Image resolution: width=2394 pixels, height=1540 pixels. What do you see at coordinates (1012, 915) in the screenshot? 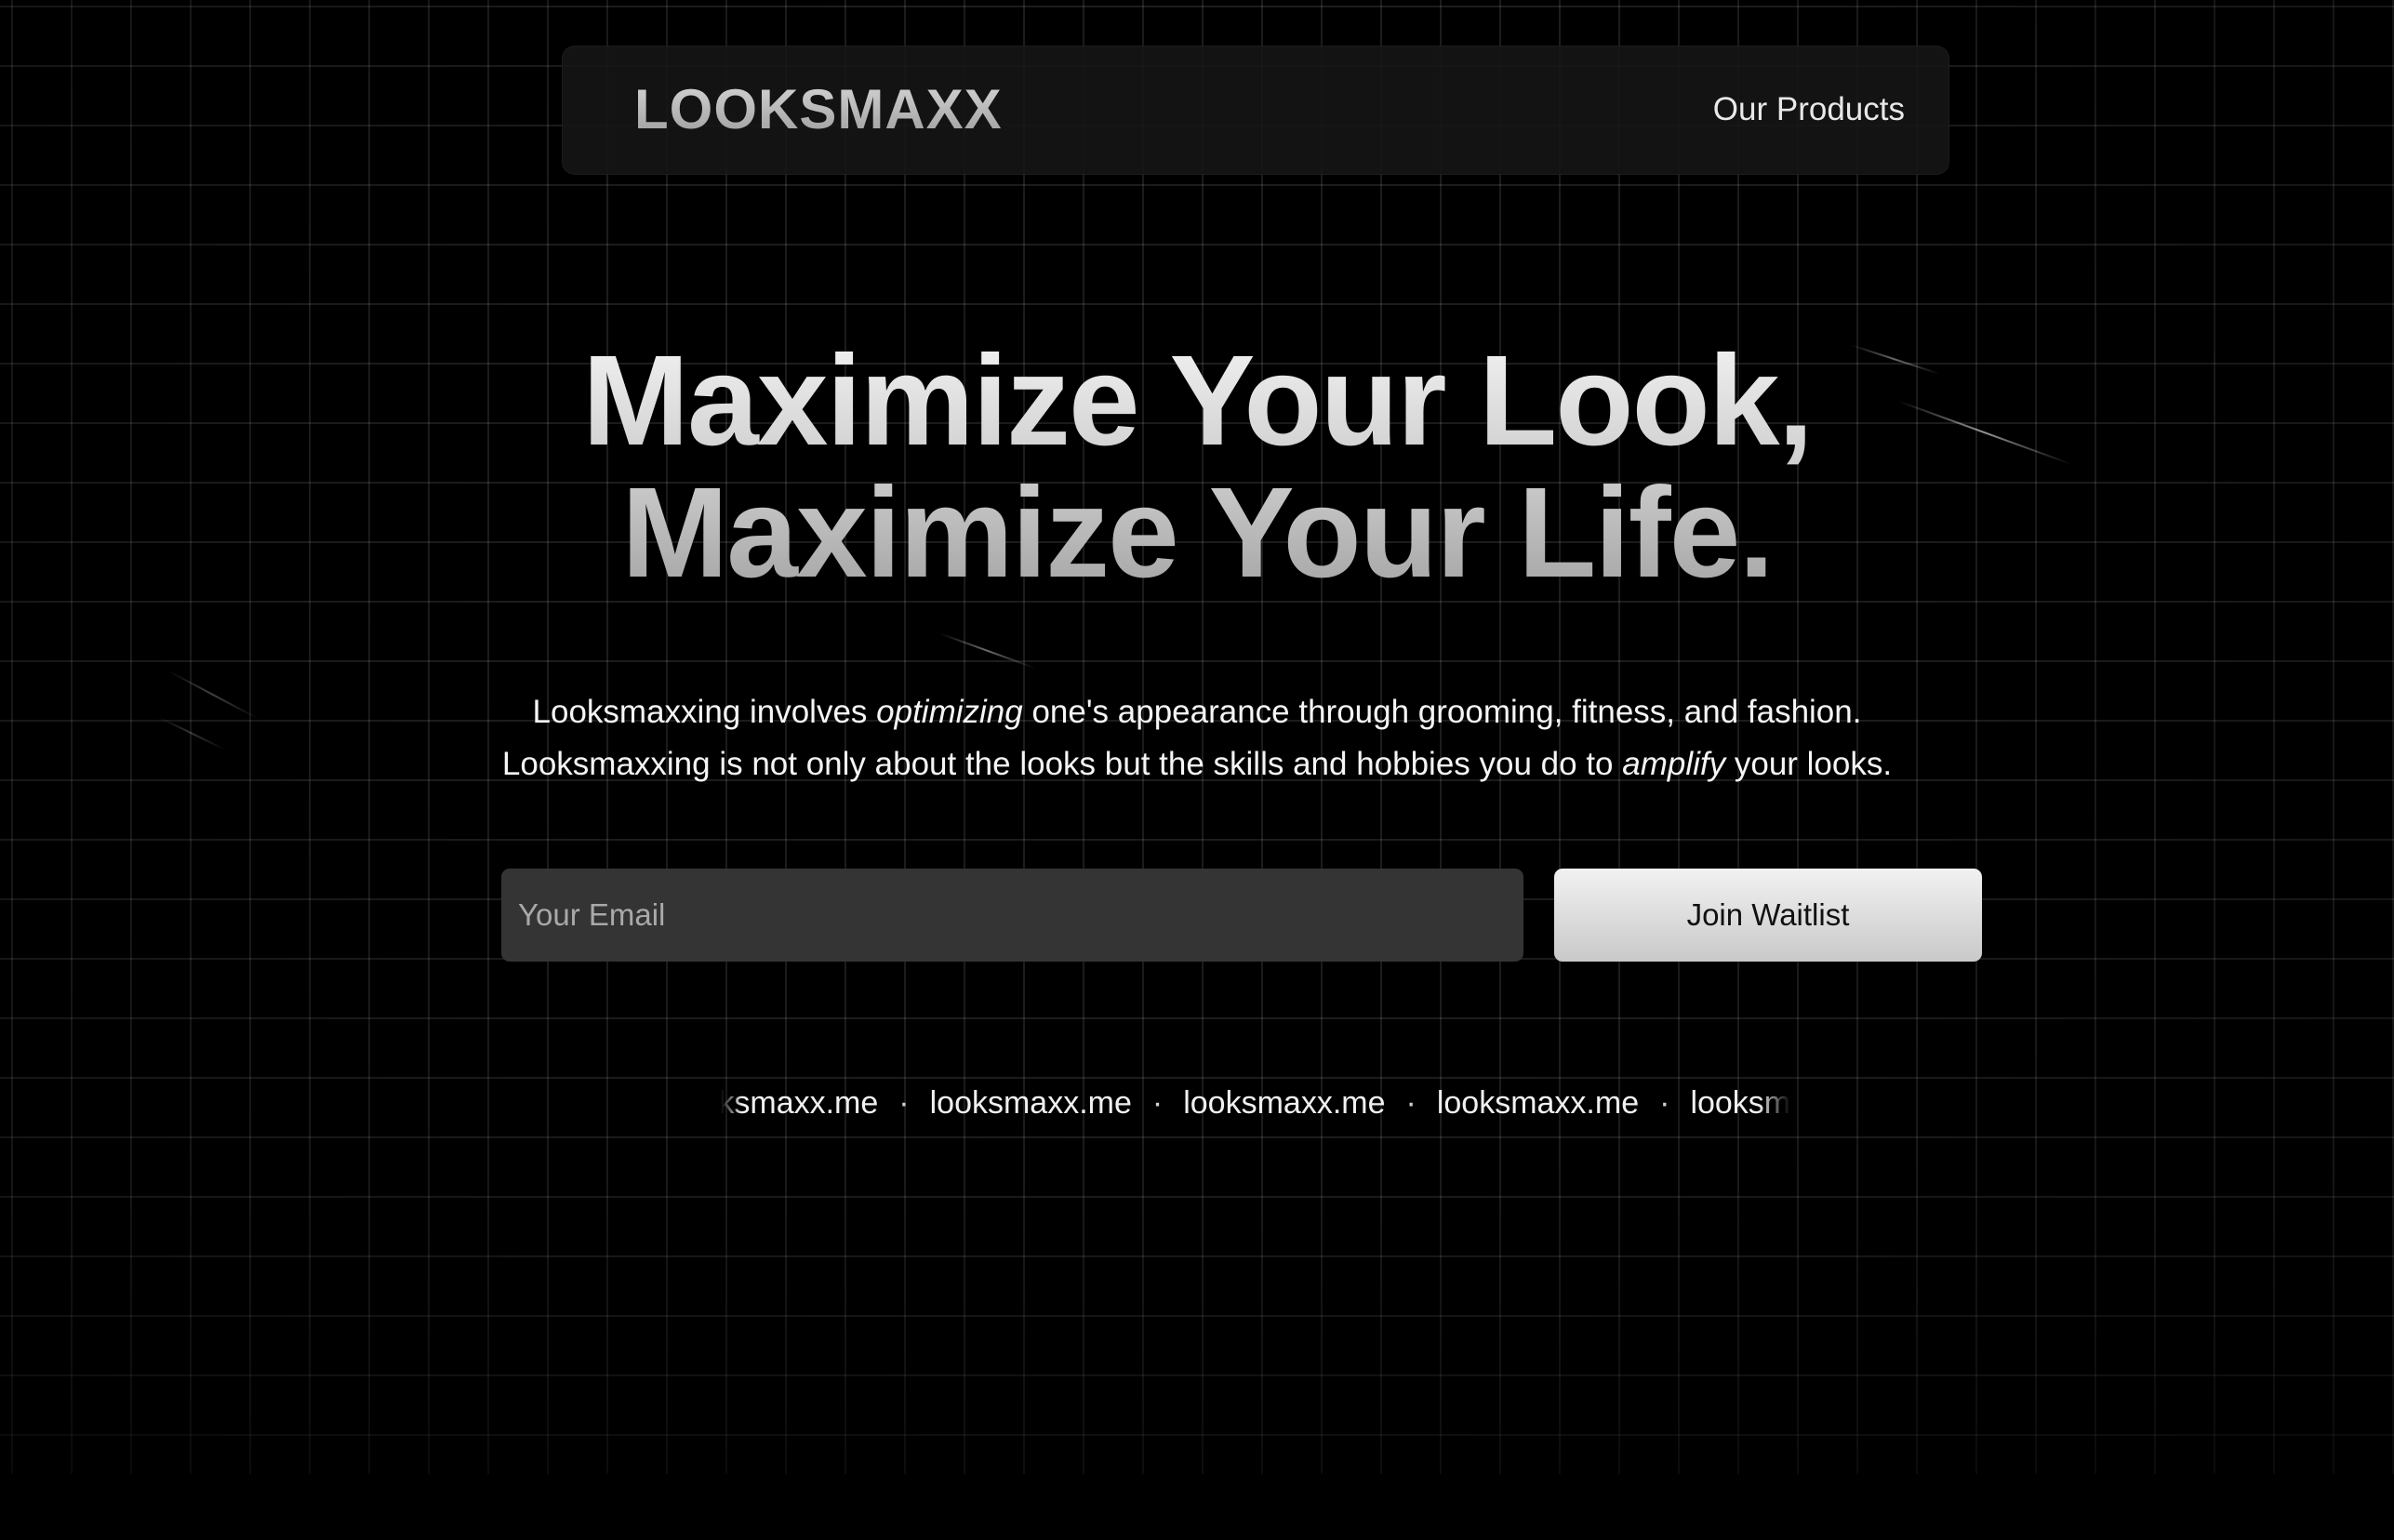
I see `email-input` at bounding box center [1012, 915].